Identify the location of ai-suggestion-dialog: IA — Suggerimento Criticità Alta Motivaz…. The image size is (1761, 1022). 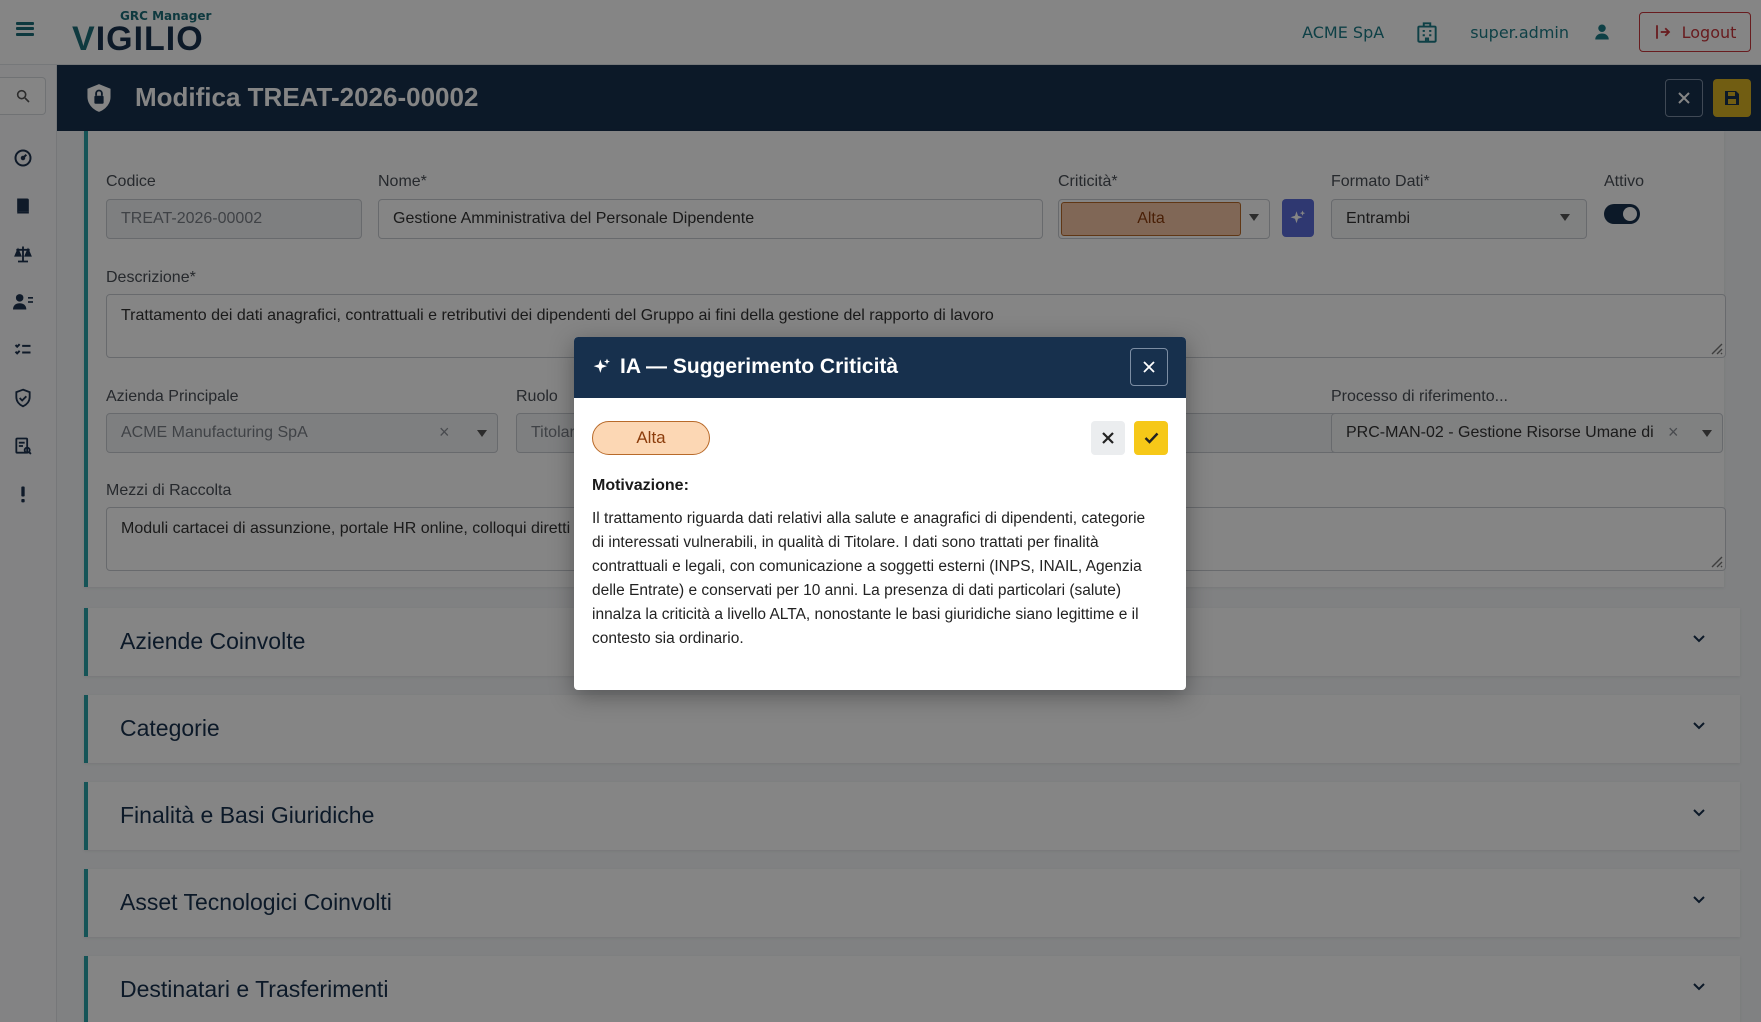
(880, 513).